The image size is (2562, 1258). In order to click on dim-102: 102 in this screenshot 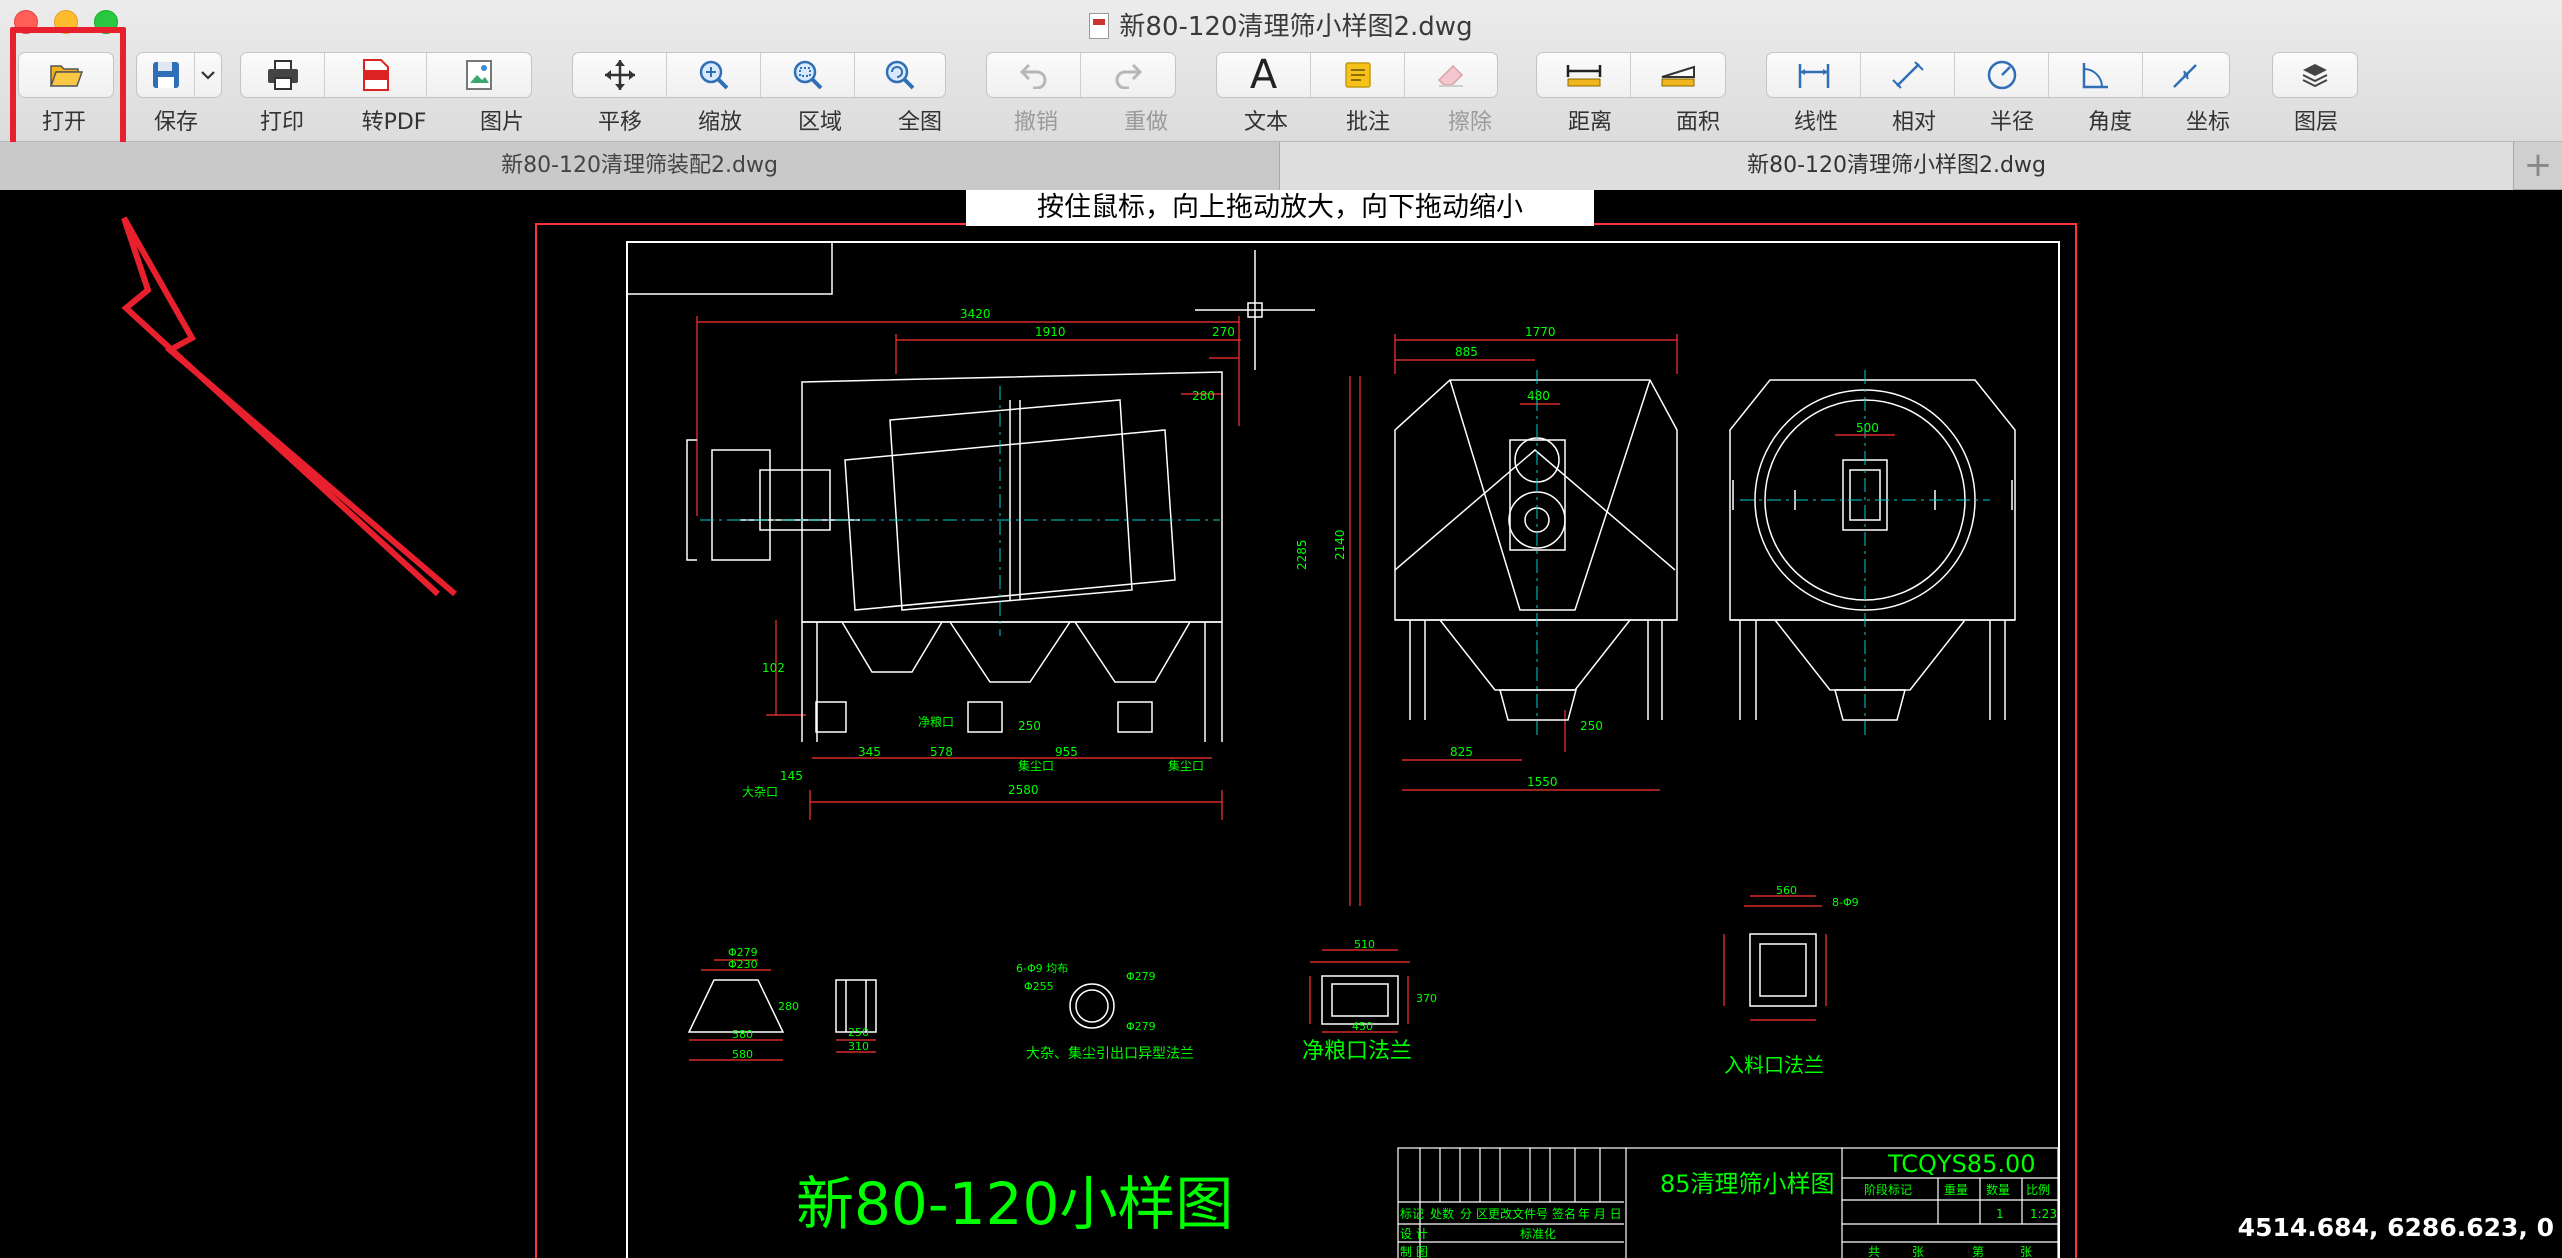, I will do `click(773, 668)`.